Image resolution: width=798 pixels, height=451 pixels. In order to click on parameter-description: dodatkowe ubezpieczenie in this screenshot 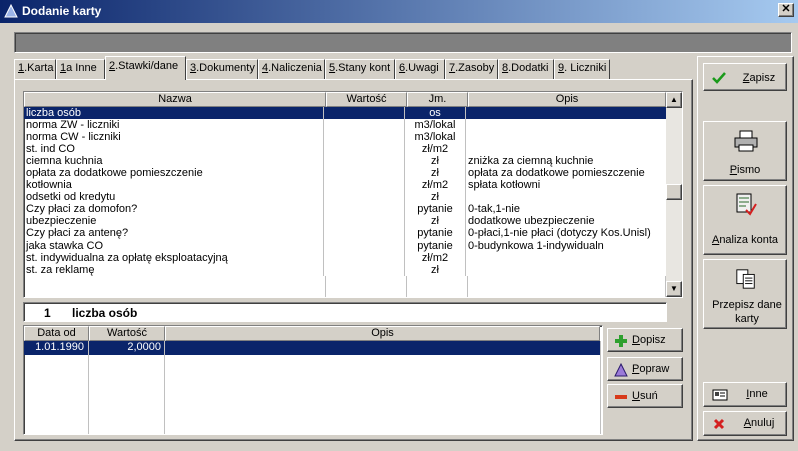, I will do `click(531, 221)`.